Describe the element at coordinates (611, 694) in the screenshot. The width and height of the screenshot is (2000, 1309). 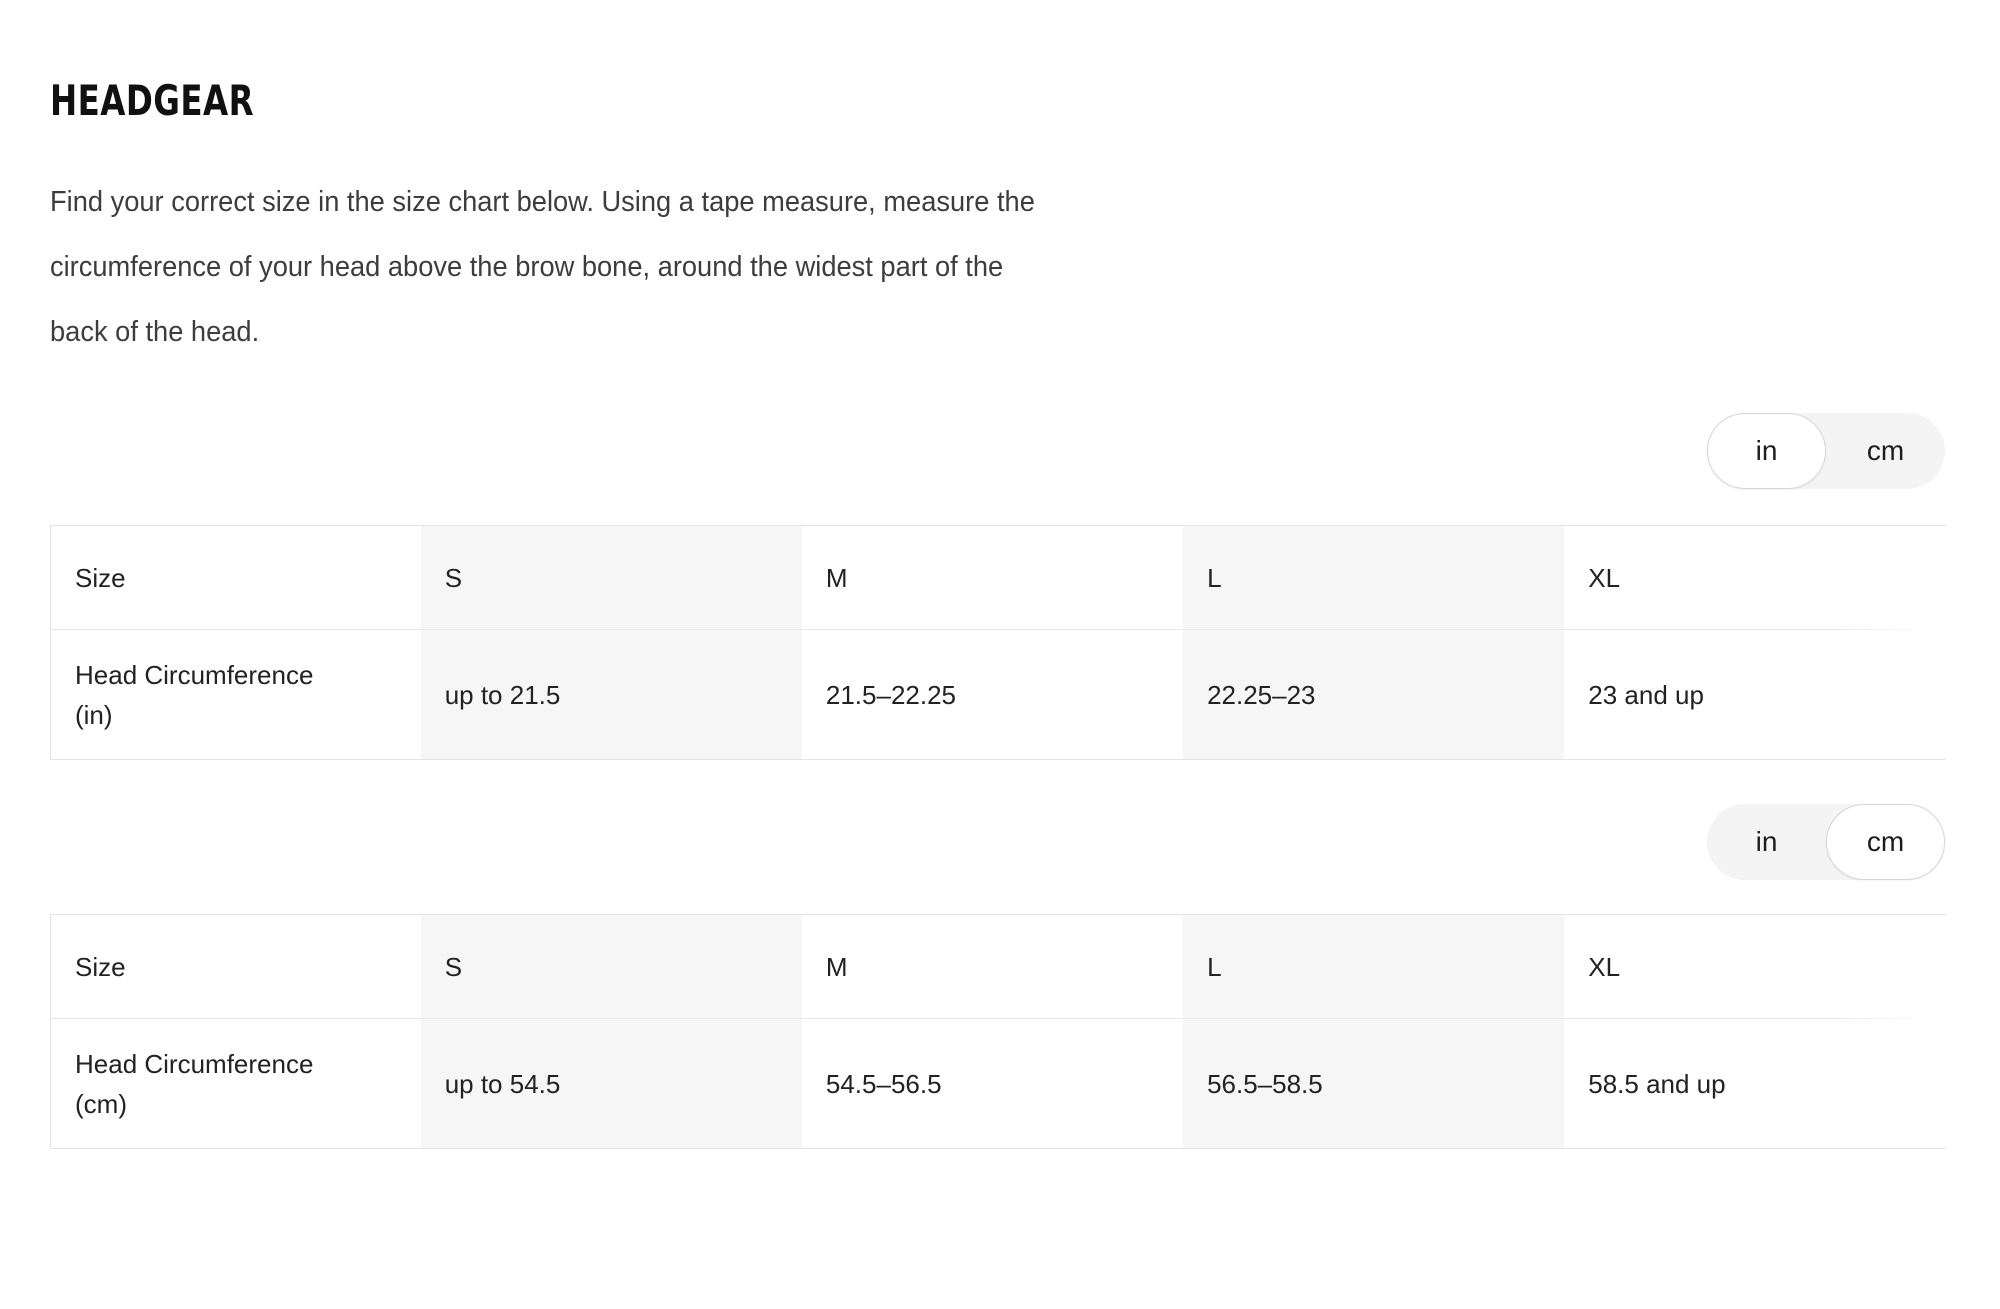
I see `cell-s: up to 21.5` at that location.